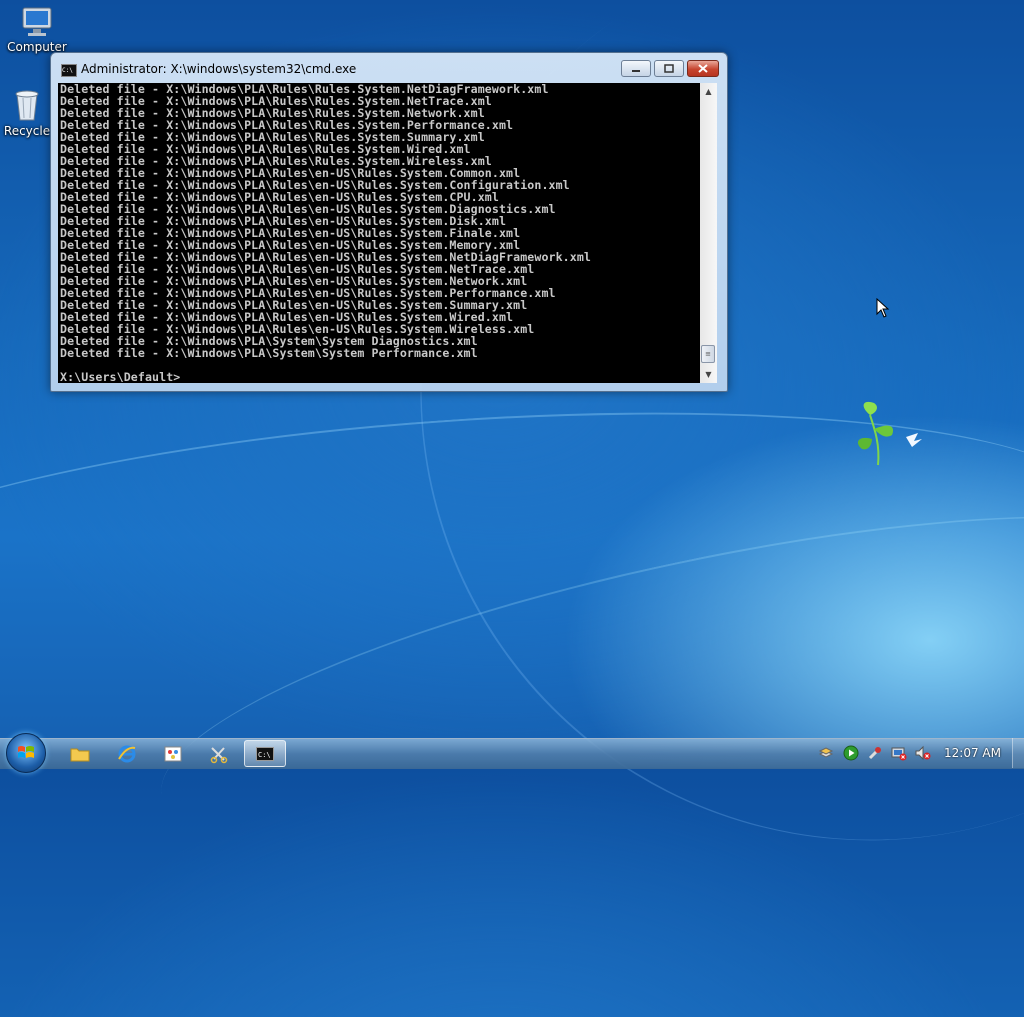 This screenshot has height=1017, width=1024. Describe the element at coordinates (883, 308) in the screenshot. I see `mouse-cursor-icon` at that location.